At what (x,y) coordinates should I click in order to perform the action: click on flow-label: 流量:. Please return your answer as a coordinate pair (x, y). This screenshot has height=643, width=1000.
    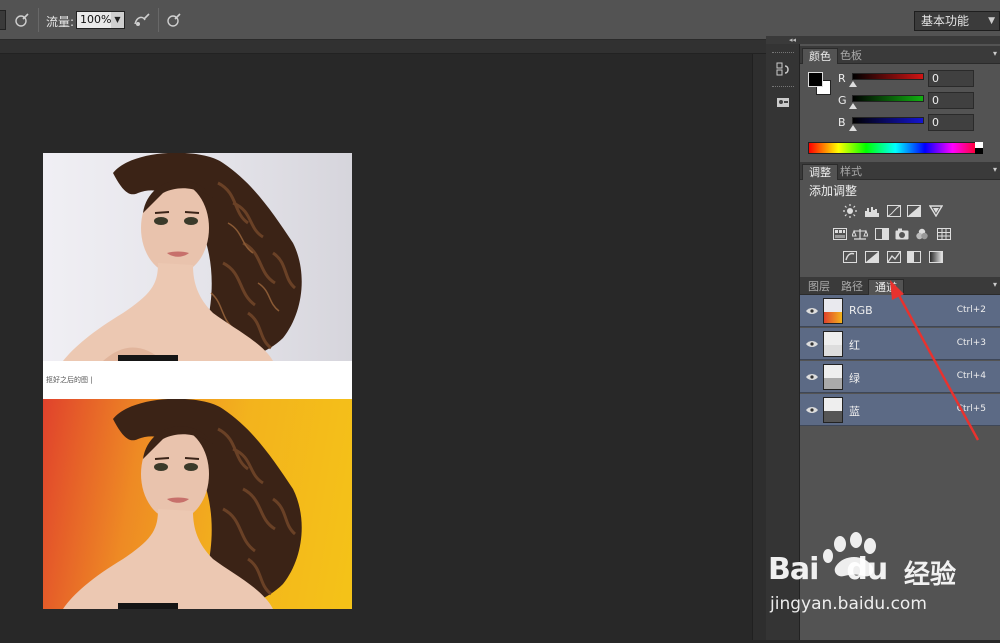
    Looking at the image, I should click on (60, 22).